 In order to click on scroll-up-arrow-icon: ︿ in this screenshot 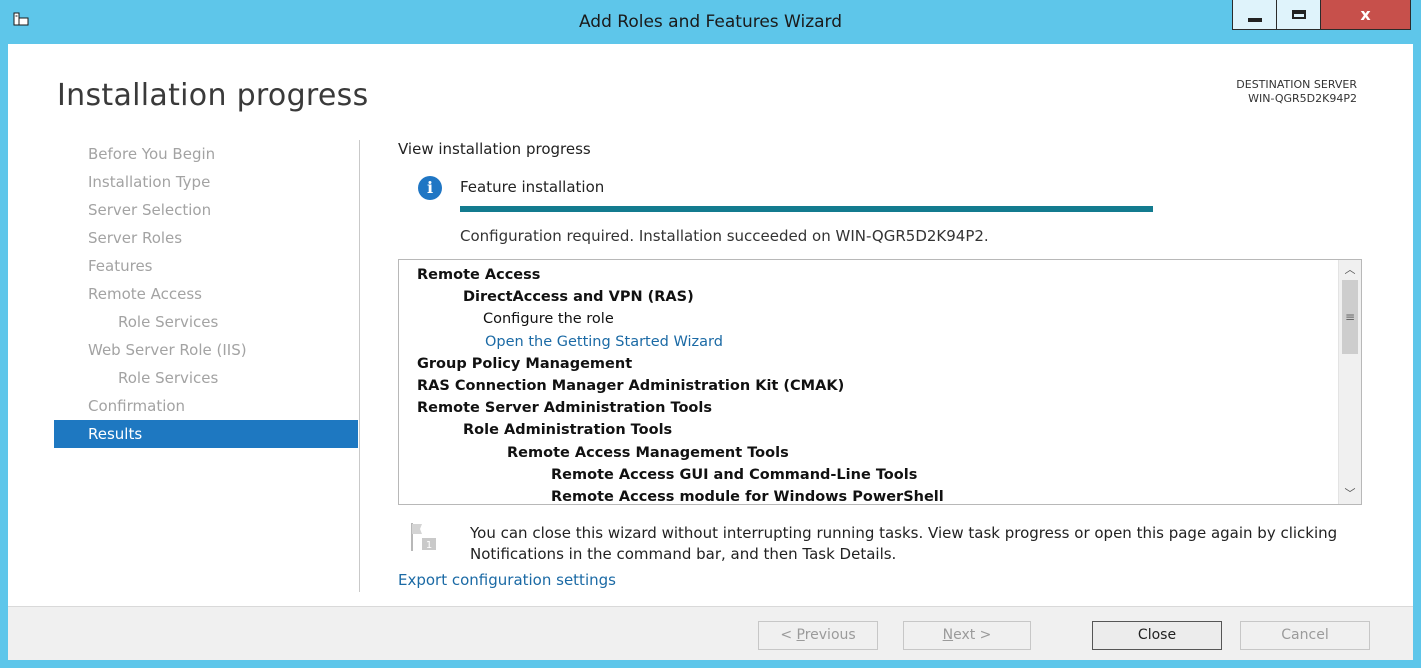, I will do `click(1350, 270)`.